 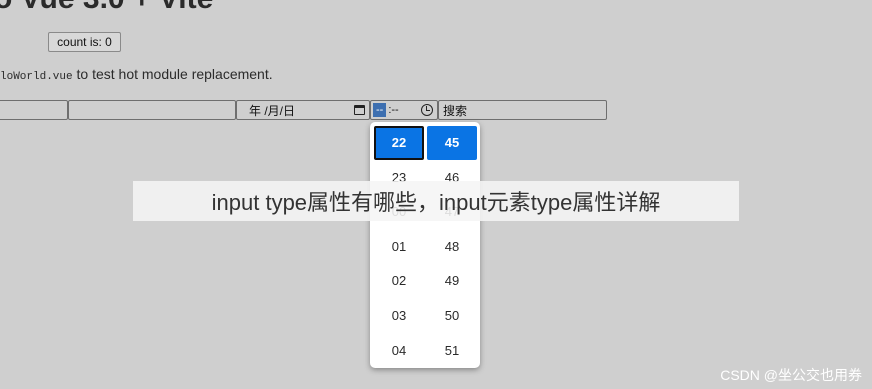 What do you see at coordinates (791, 375) in the screenshot?
I see `csdn-watermark: CSDN @坐公交也用券` at bounding box center [791, 375].